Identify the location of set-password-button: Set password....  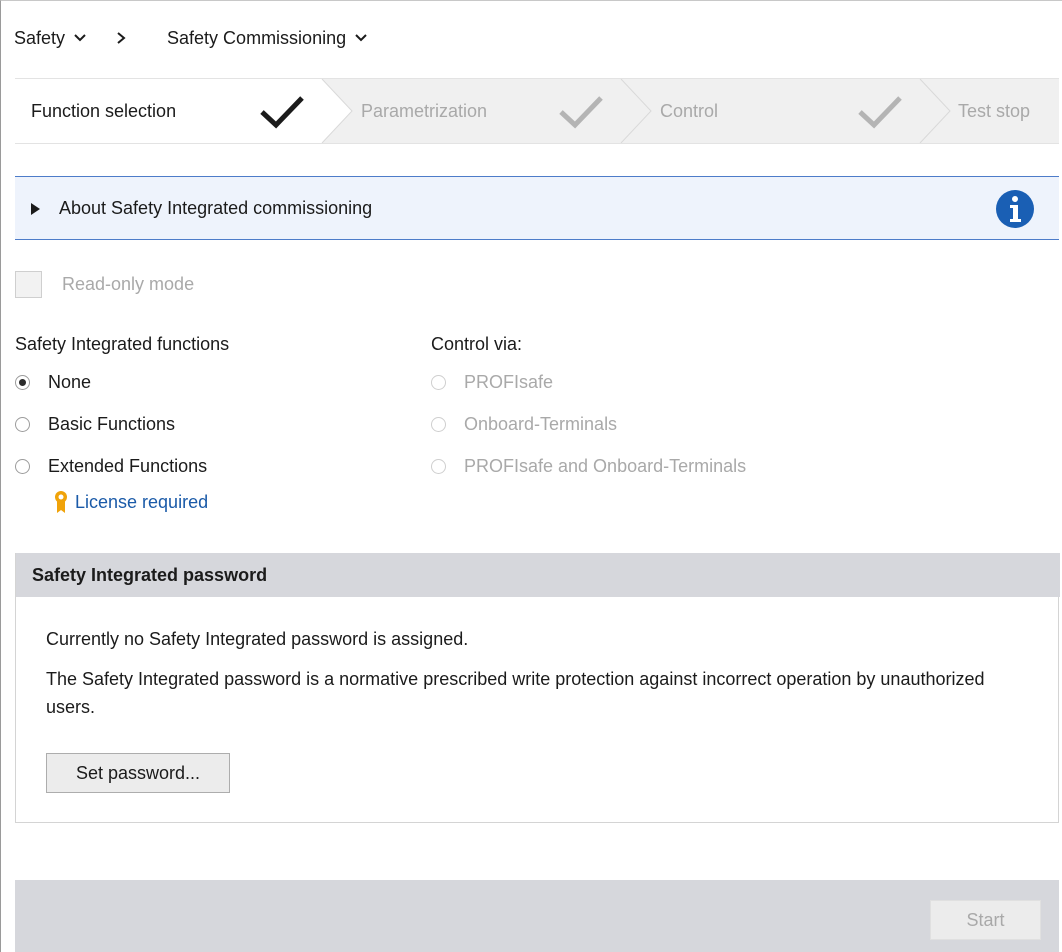
(138, 773).